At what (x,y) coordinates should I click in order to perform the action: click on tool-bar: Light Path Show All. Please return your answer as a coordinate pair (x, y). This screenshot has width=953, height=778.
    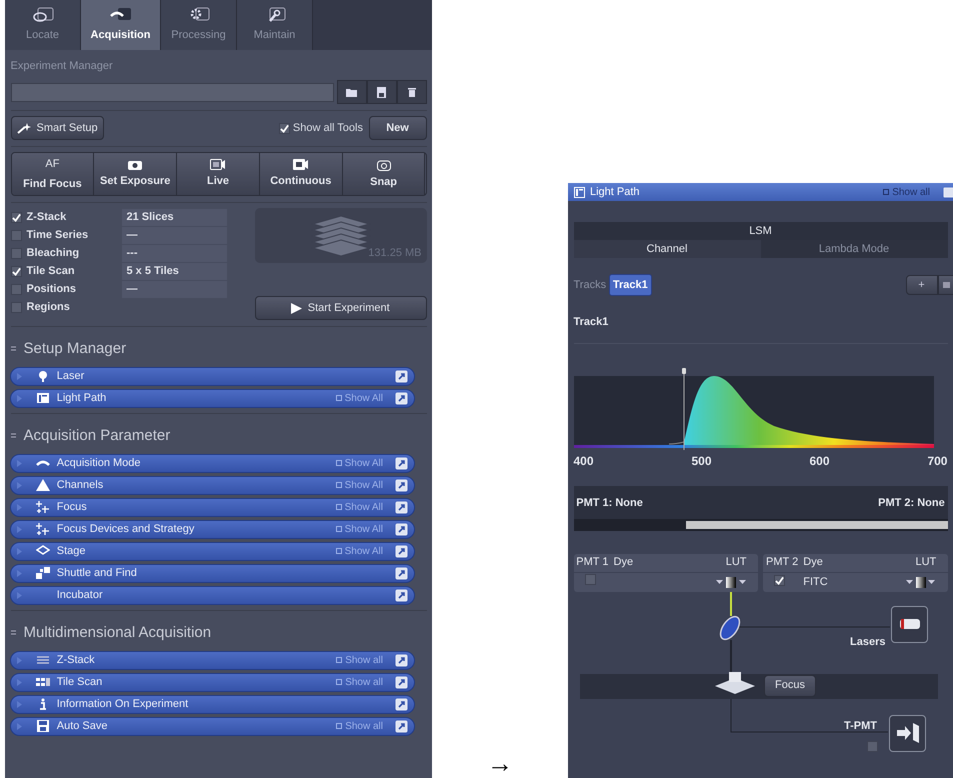
    Looking at the image, I should click on (212, 398).